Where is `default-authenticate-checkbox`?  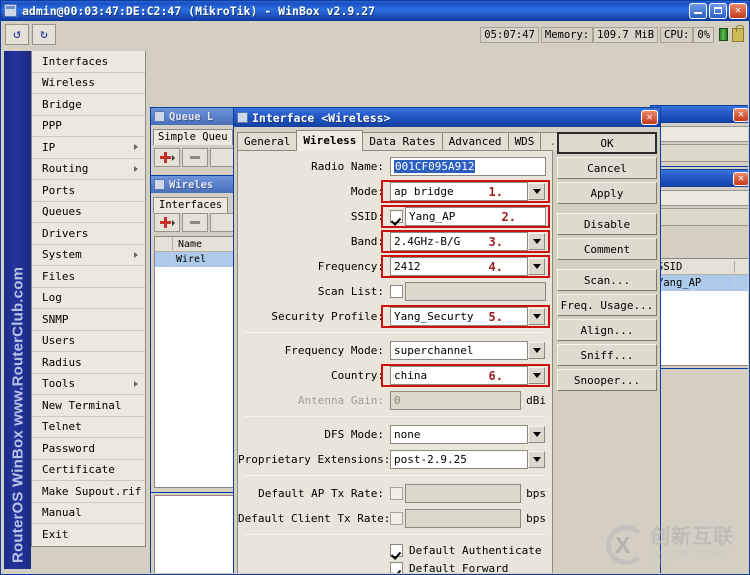 default-authenticate-checkbox is located at coordinates (396, 550).